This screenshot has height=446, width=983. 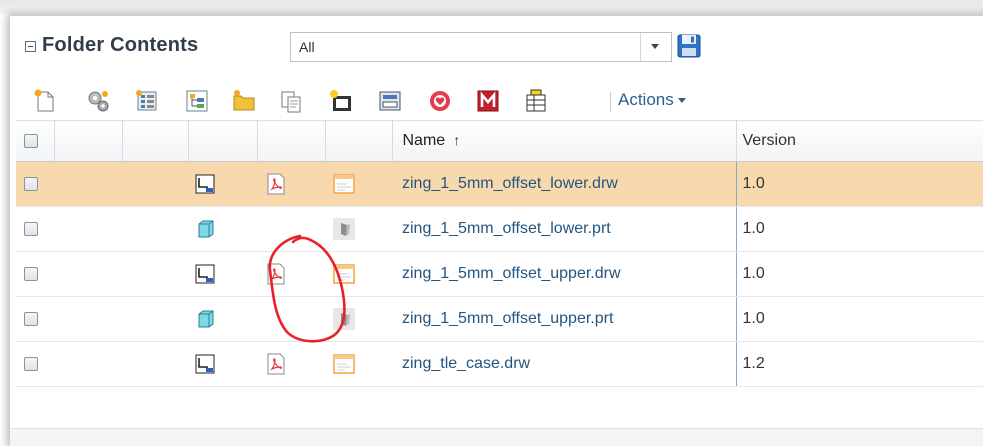 I want to click on column-header-pdf, so click(x=291, y=141).